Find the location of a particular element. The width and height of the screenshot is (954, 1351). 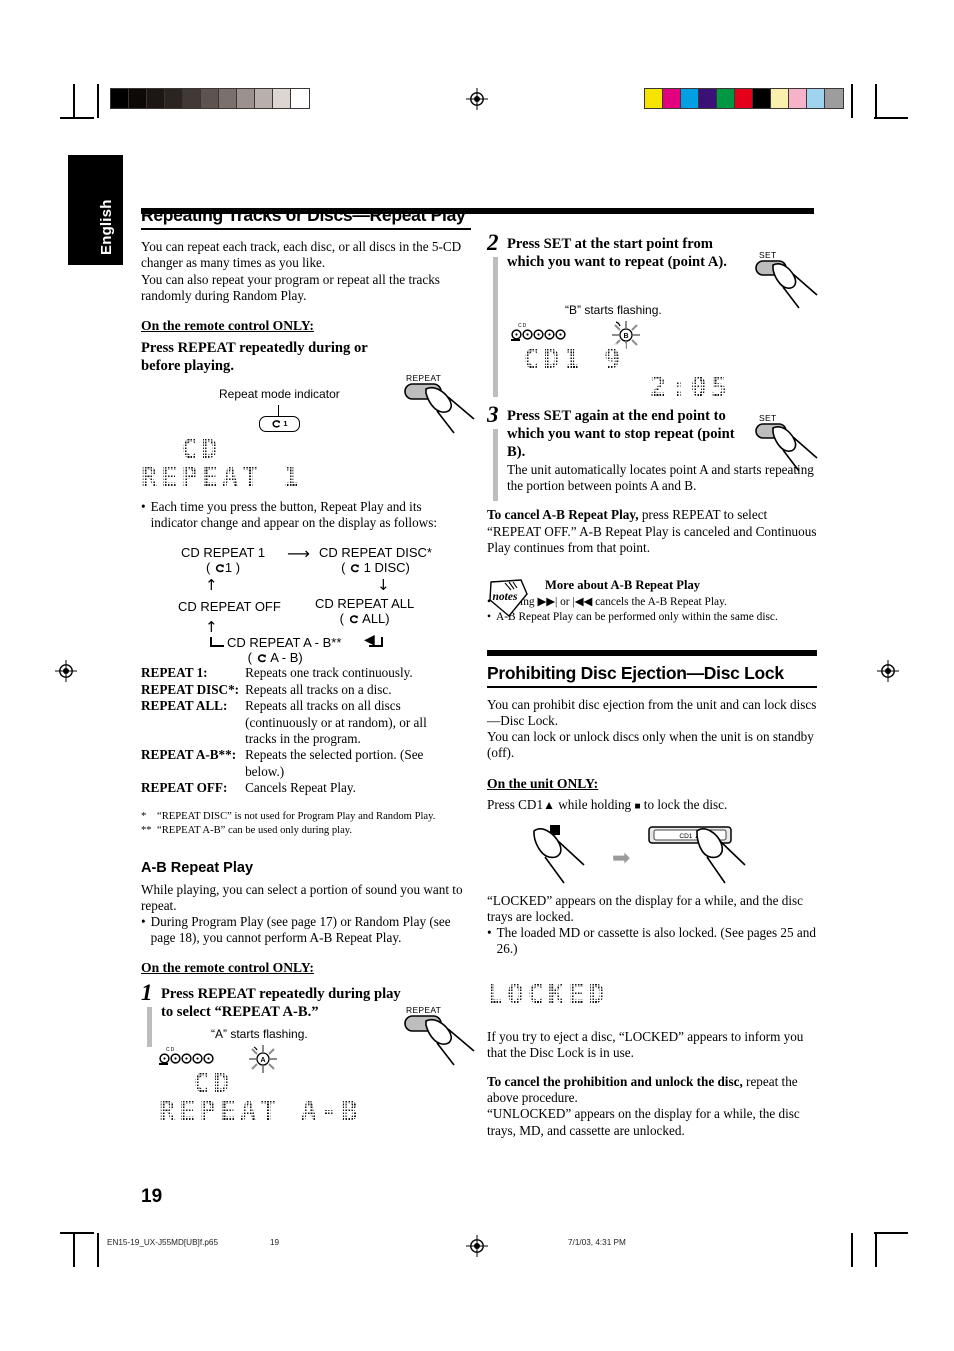

cycle-node-repeatdisc-mode: ( 1 DISC) is located at coordinates (375, 568).